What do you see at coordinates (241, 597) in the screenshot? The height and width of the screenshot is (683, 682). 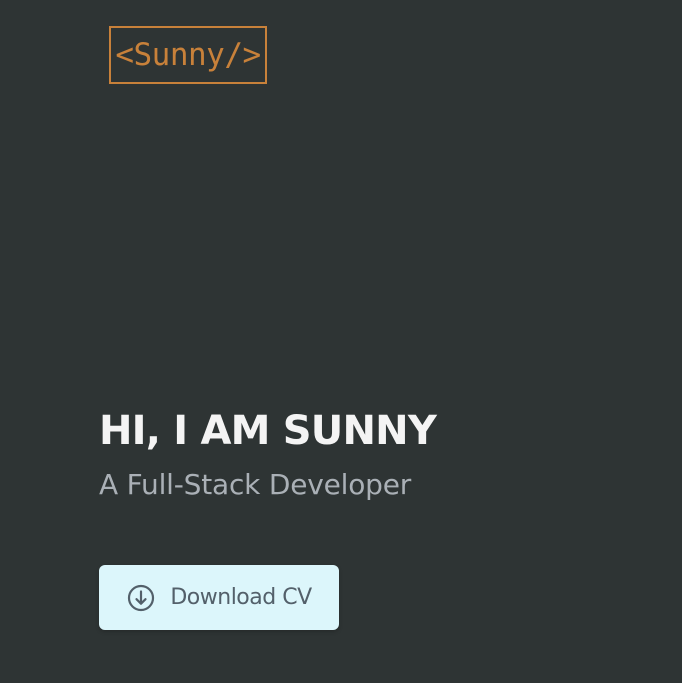 I see `download-cv-label: Download CV` at bounding box center [241, 597].